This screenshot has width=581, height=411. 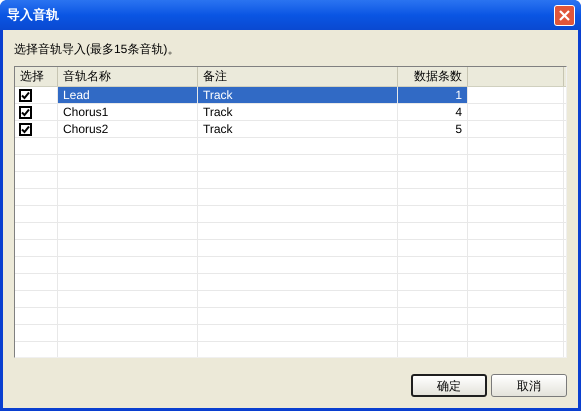 I want to click on column-header: 备注, so click(x=298, y=76).